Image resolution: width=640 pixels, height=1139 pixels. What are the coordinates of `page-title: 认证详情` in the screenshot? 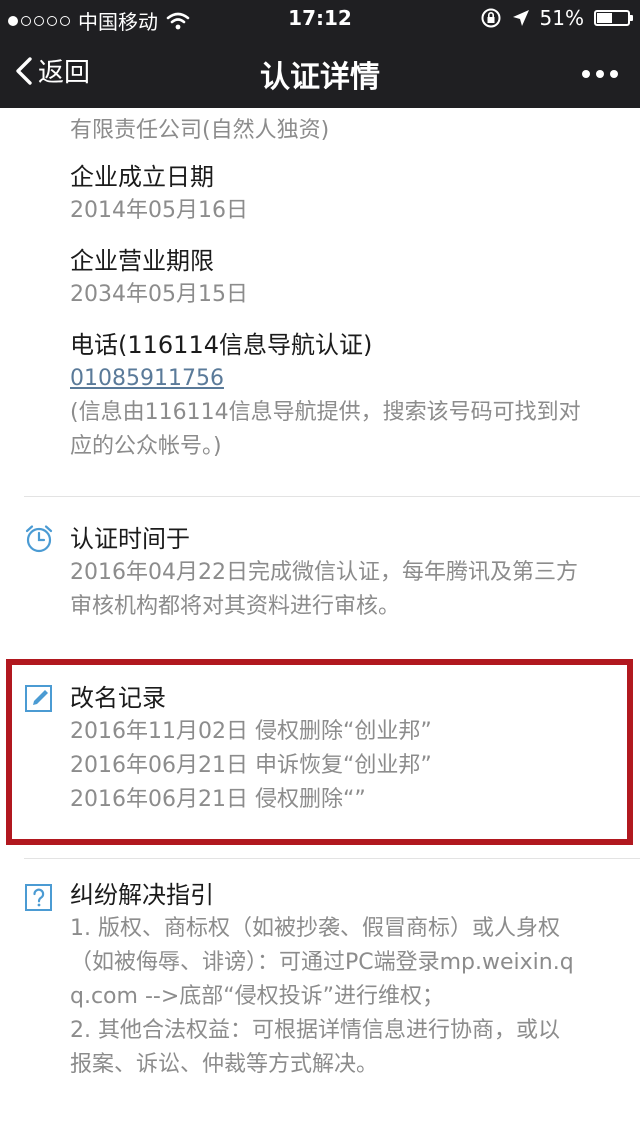 It's located at (320, 77).